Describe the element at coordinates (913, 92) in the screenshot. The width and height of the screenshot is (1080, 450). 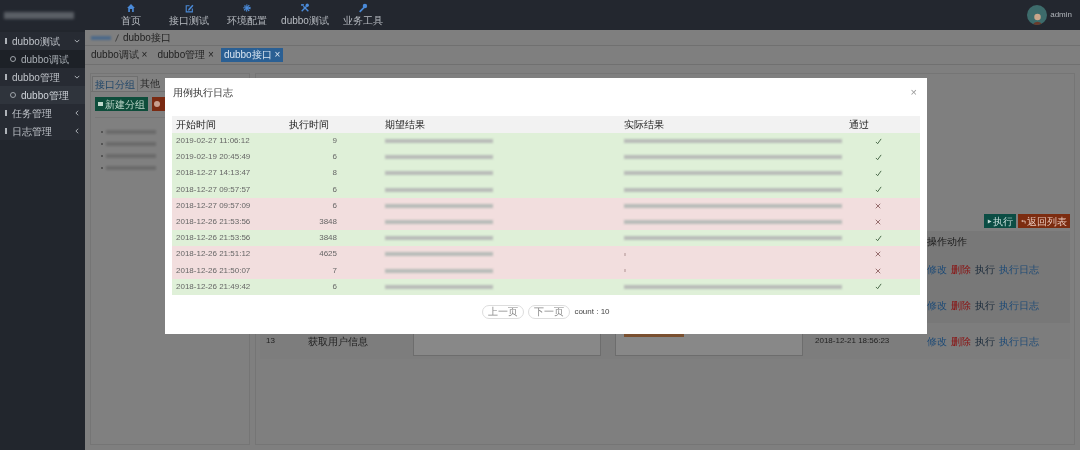
I see `close-button: ×` at that location.